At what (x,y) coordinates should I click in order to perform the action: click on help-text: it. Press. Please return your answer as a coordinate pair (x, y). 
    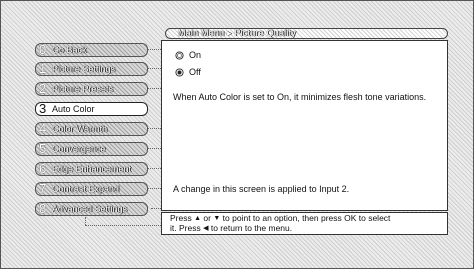
    Looking at the image, I should click on (185, 227).